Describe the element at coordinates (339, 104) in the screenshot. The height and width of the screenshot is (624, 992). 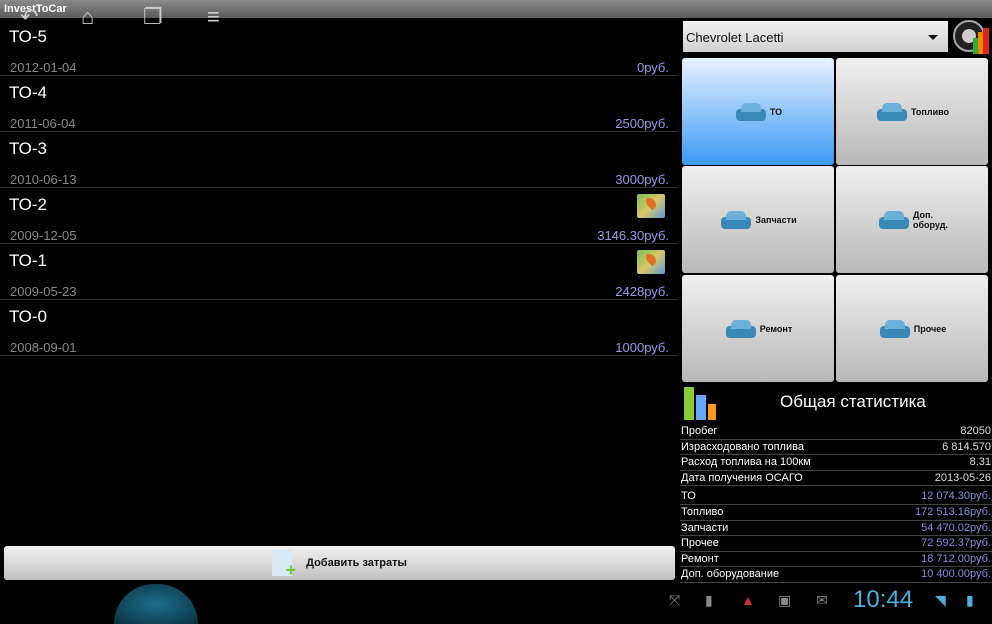
I see `list-item: ТО-4 2011-06-04 2500руб.` at that location.